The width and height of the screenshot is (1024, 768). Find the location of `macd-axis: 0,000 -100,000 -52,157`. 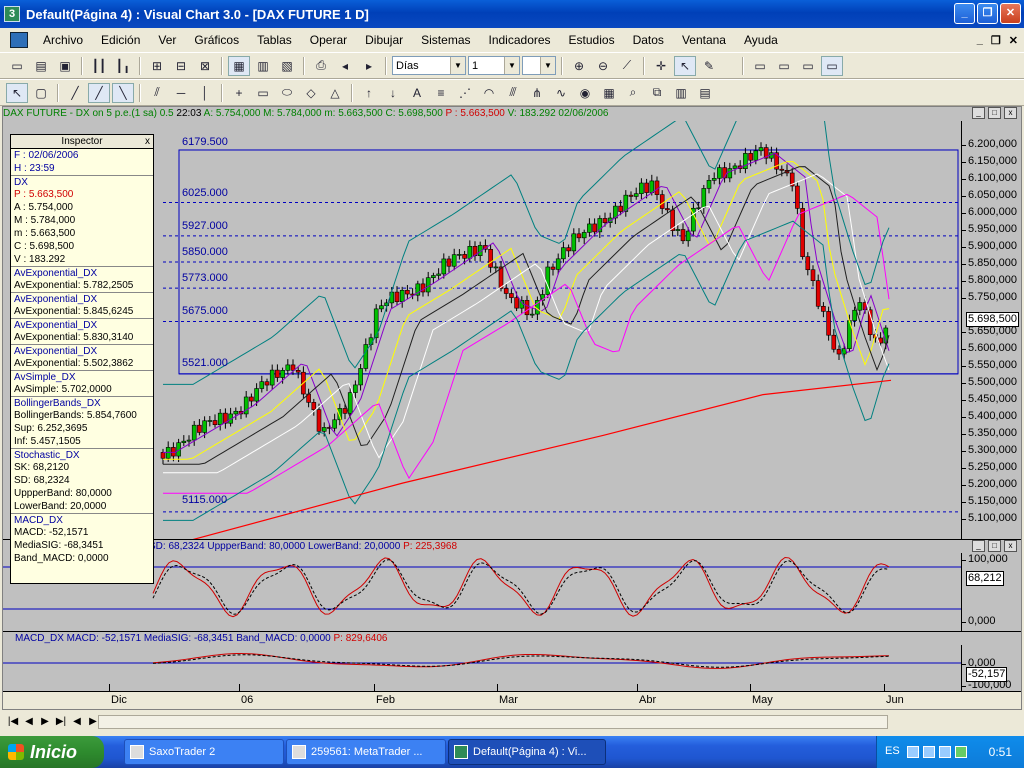

macd-axis: 0,000 -100,000 -52,157 is located at coordinates (991, 668).